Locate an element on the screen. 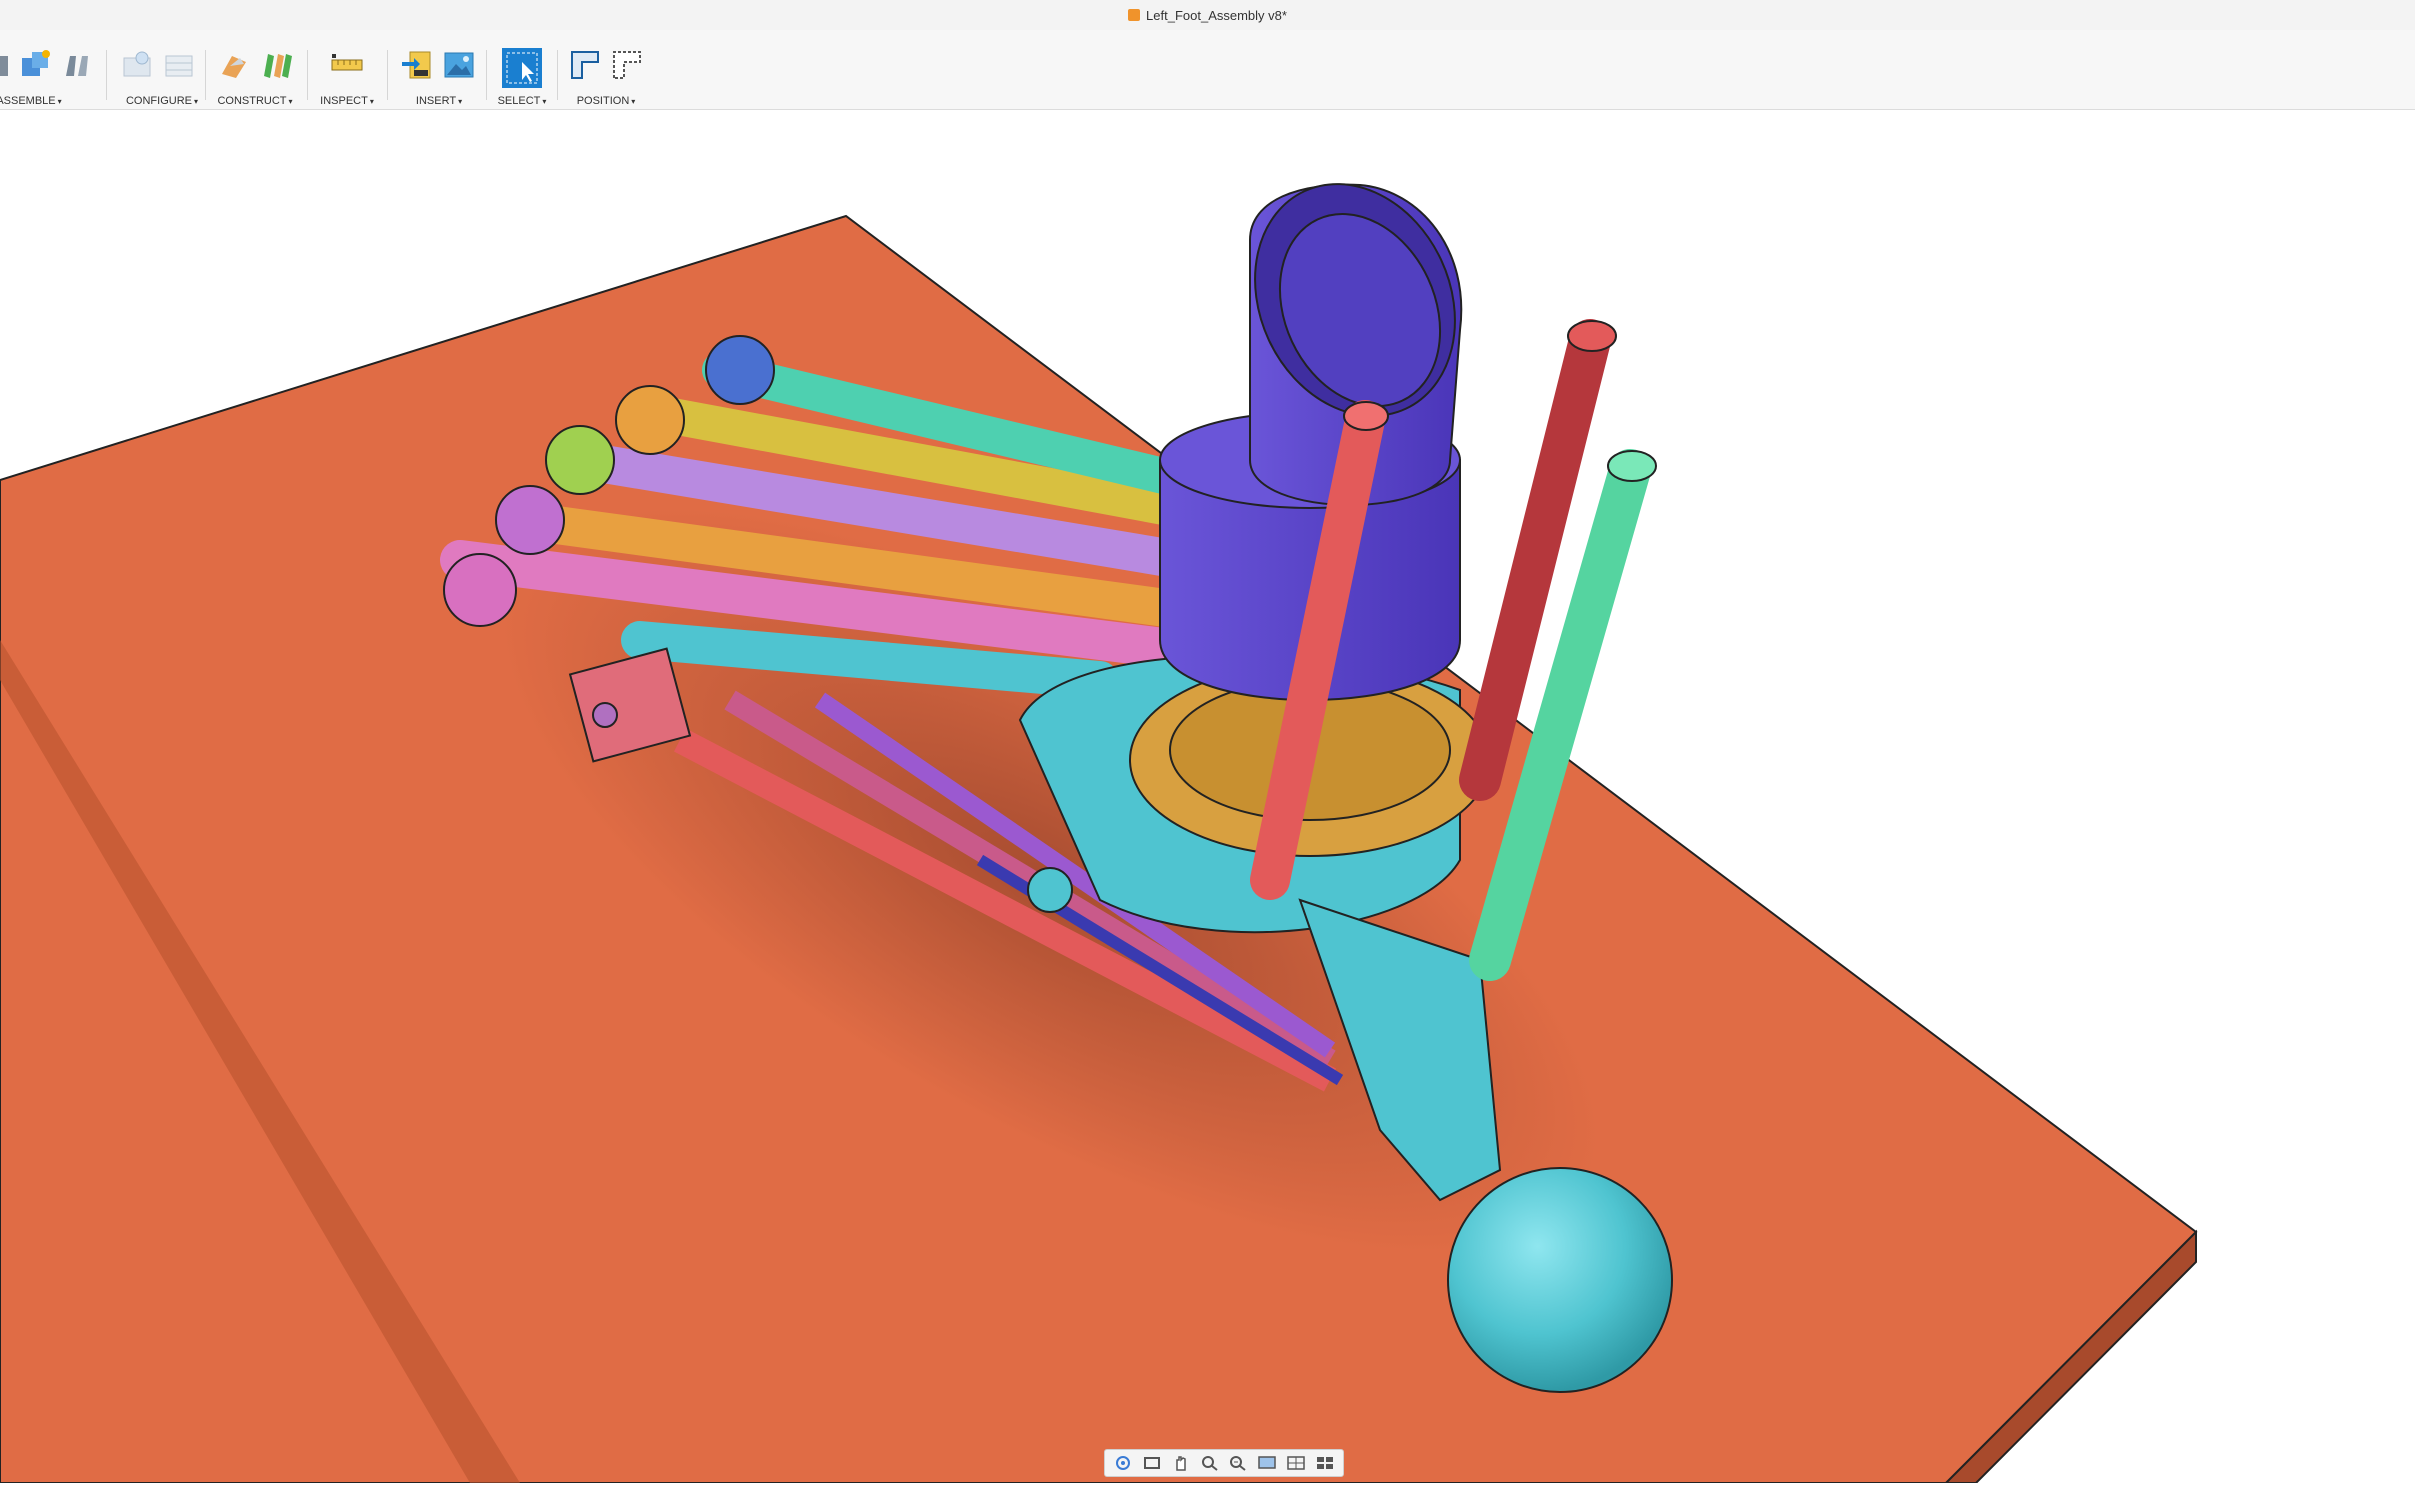 The height and width of the screenshot is (1488, 2415). insert-canvas-icon is located at coordinates (459, 65).